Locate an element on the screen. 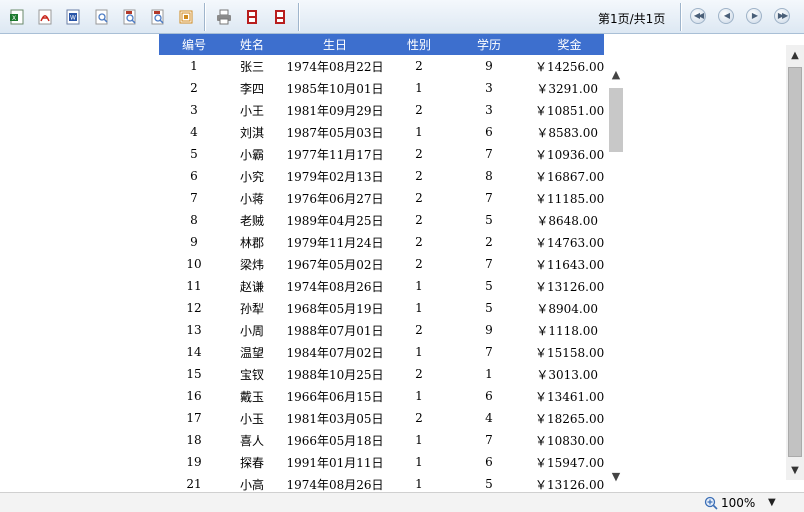 The height and width of the screenshot is (512, 804). table-row: 10 梁炜 1967年05月02日 2 7 ￥11643.00 is located at coordinates (381, 264).